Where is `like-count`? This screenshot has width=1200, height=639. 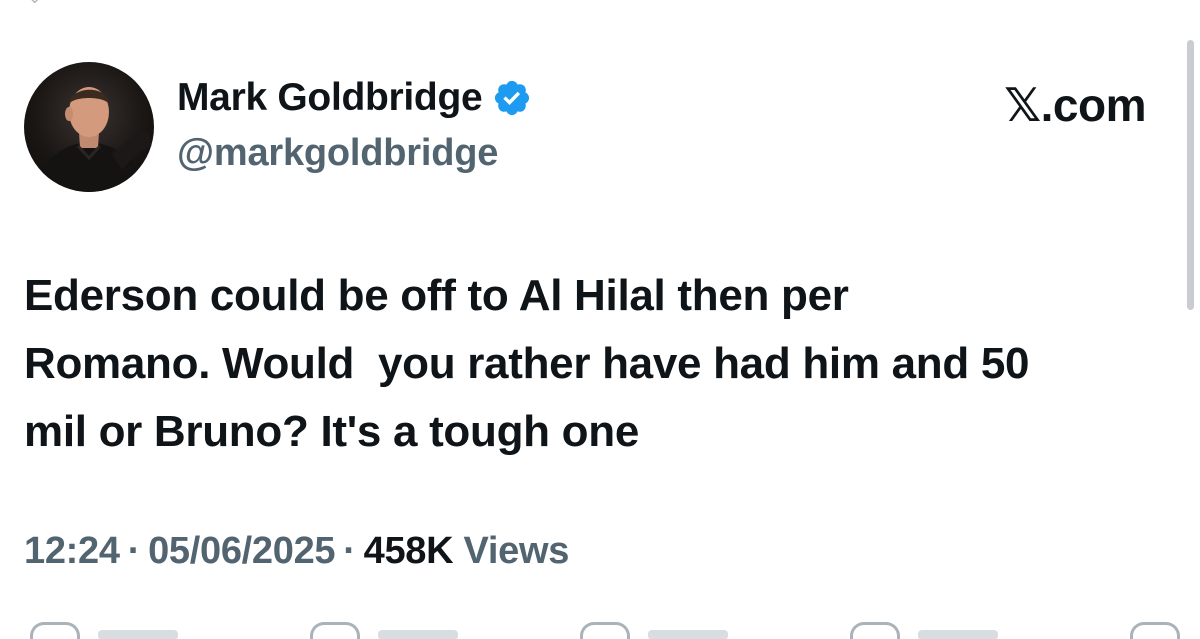
like-count is located at coordinates (688, 634).